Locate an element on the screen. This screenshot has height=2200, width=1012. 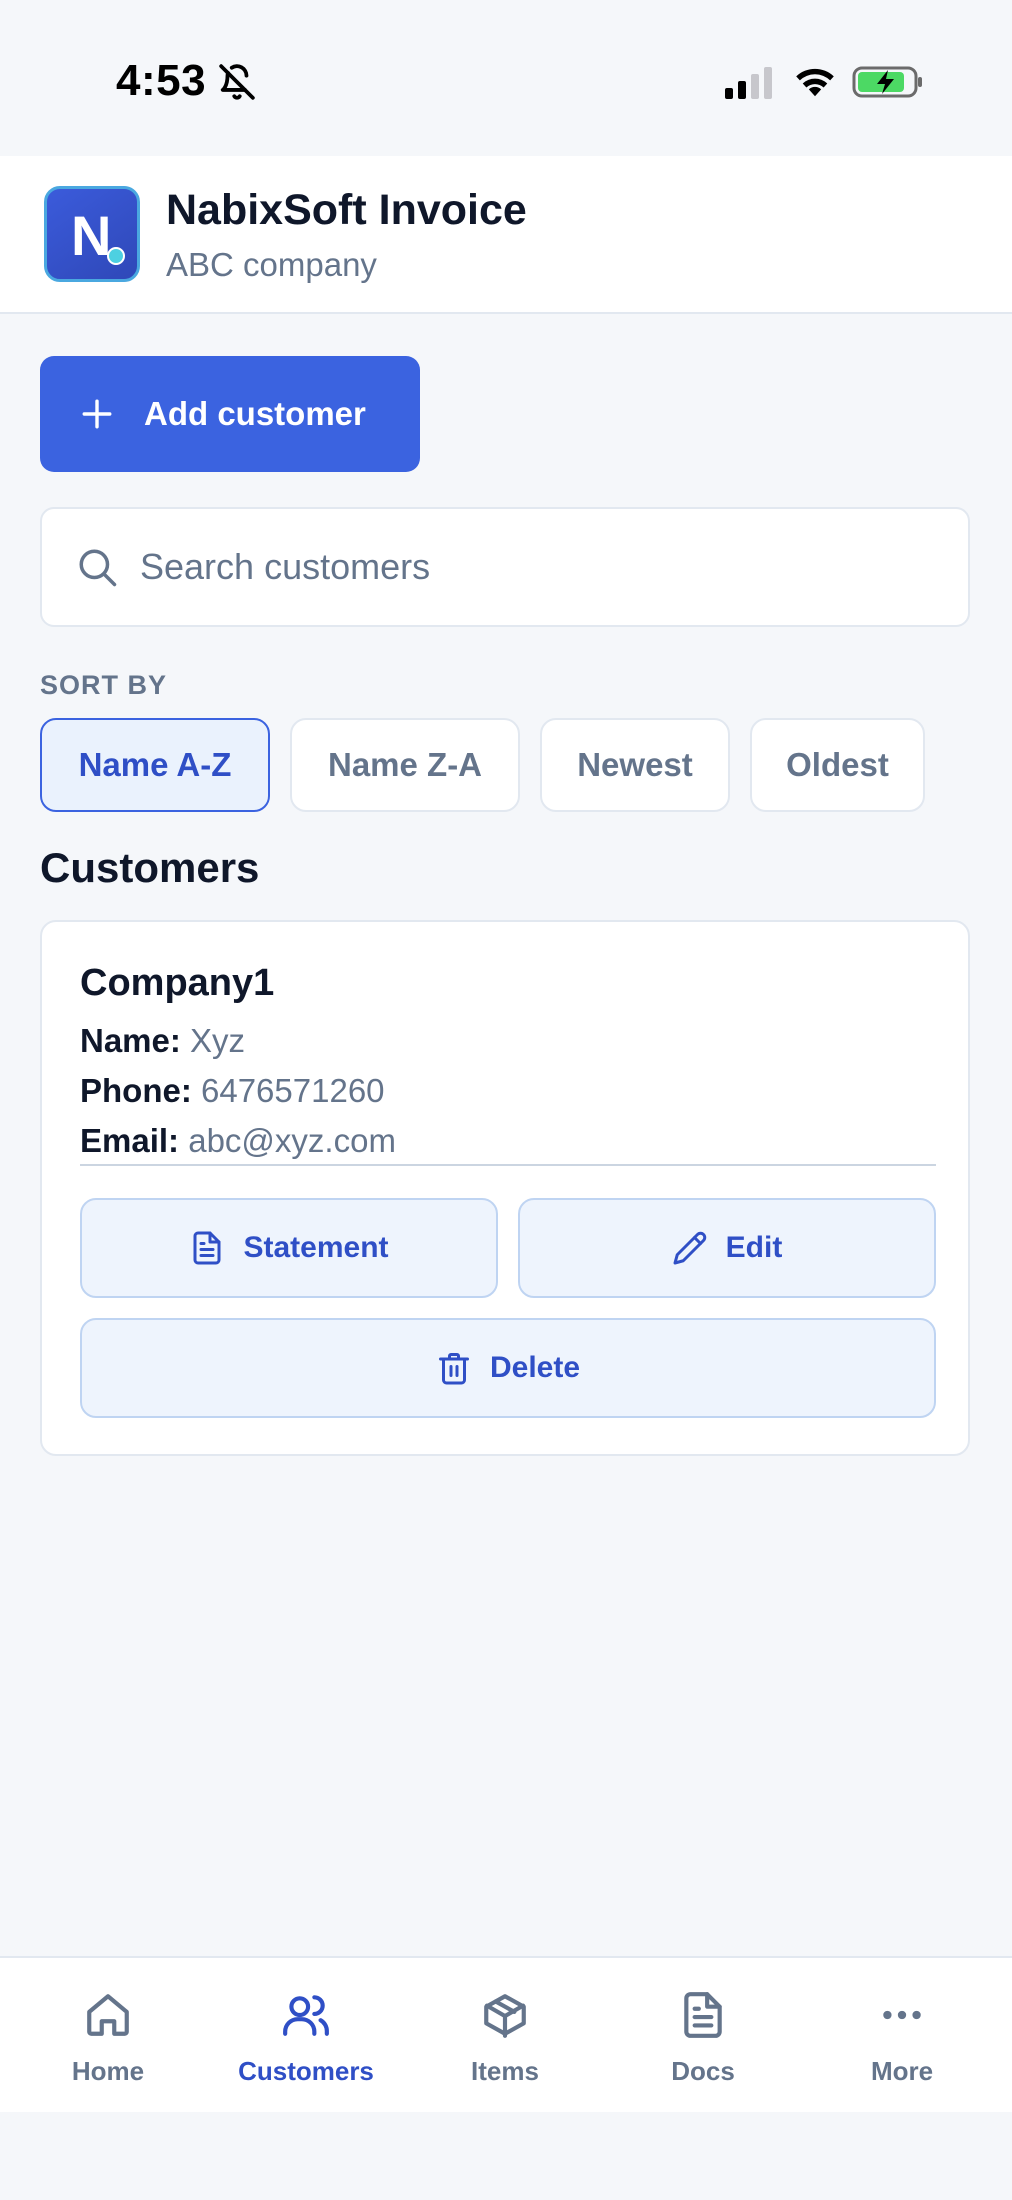
trash-icon is located at coordinates (453, 1369).